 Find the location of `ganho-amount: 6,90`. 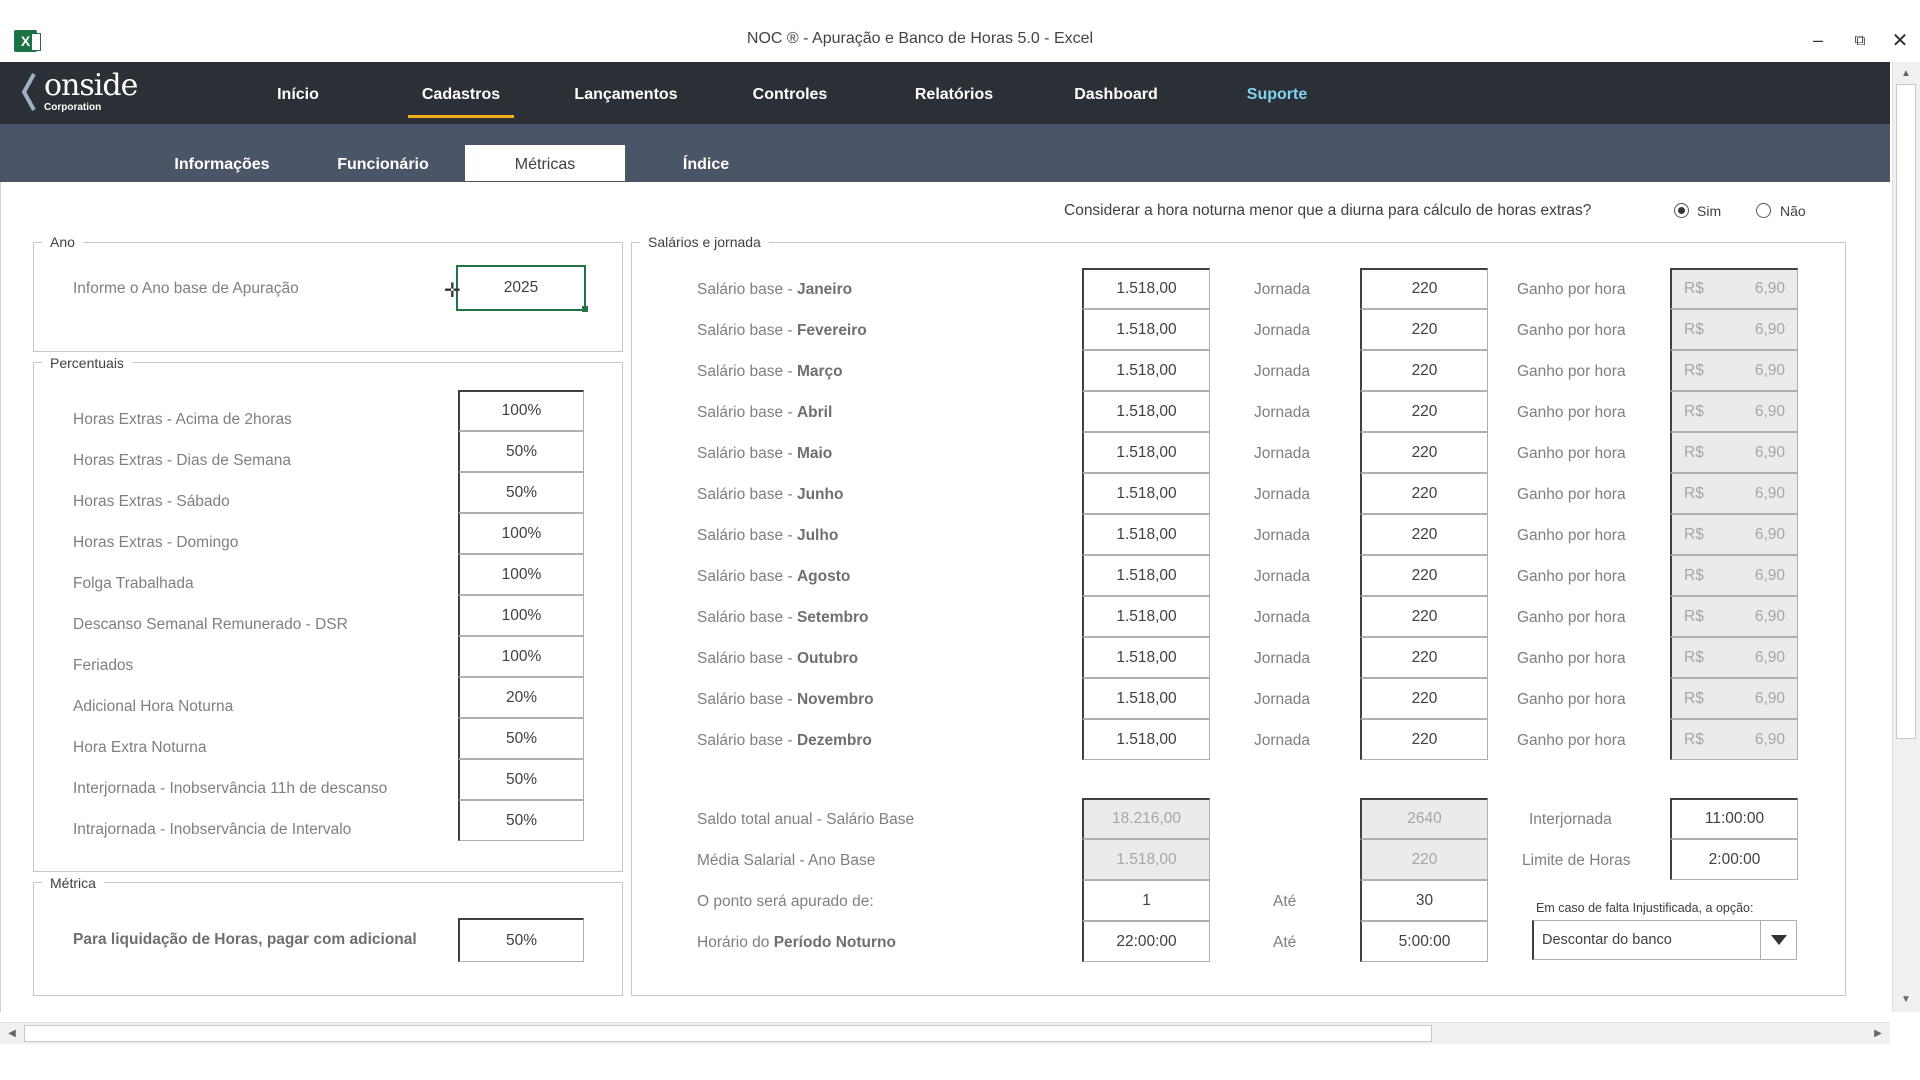

ganho-amount: 6,90 is located at coordinates (1769, 698).